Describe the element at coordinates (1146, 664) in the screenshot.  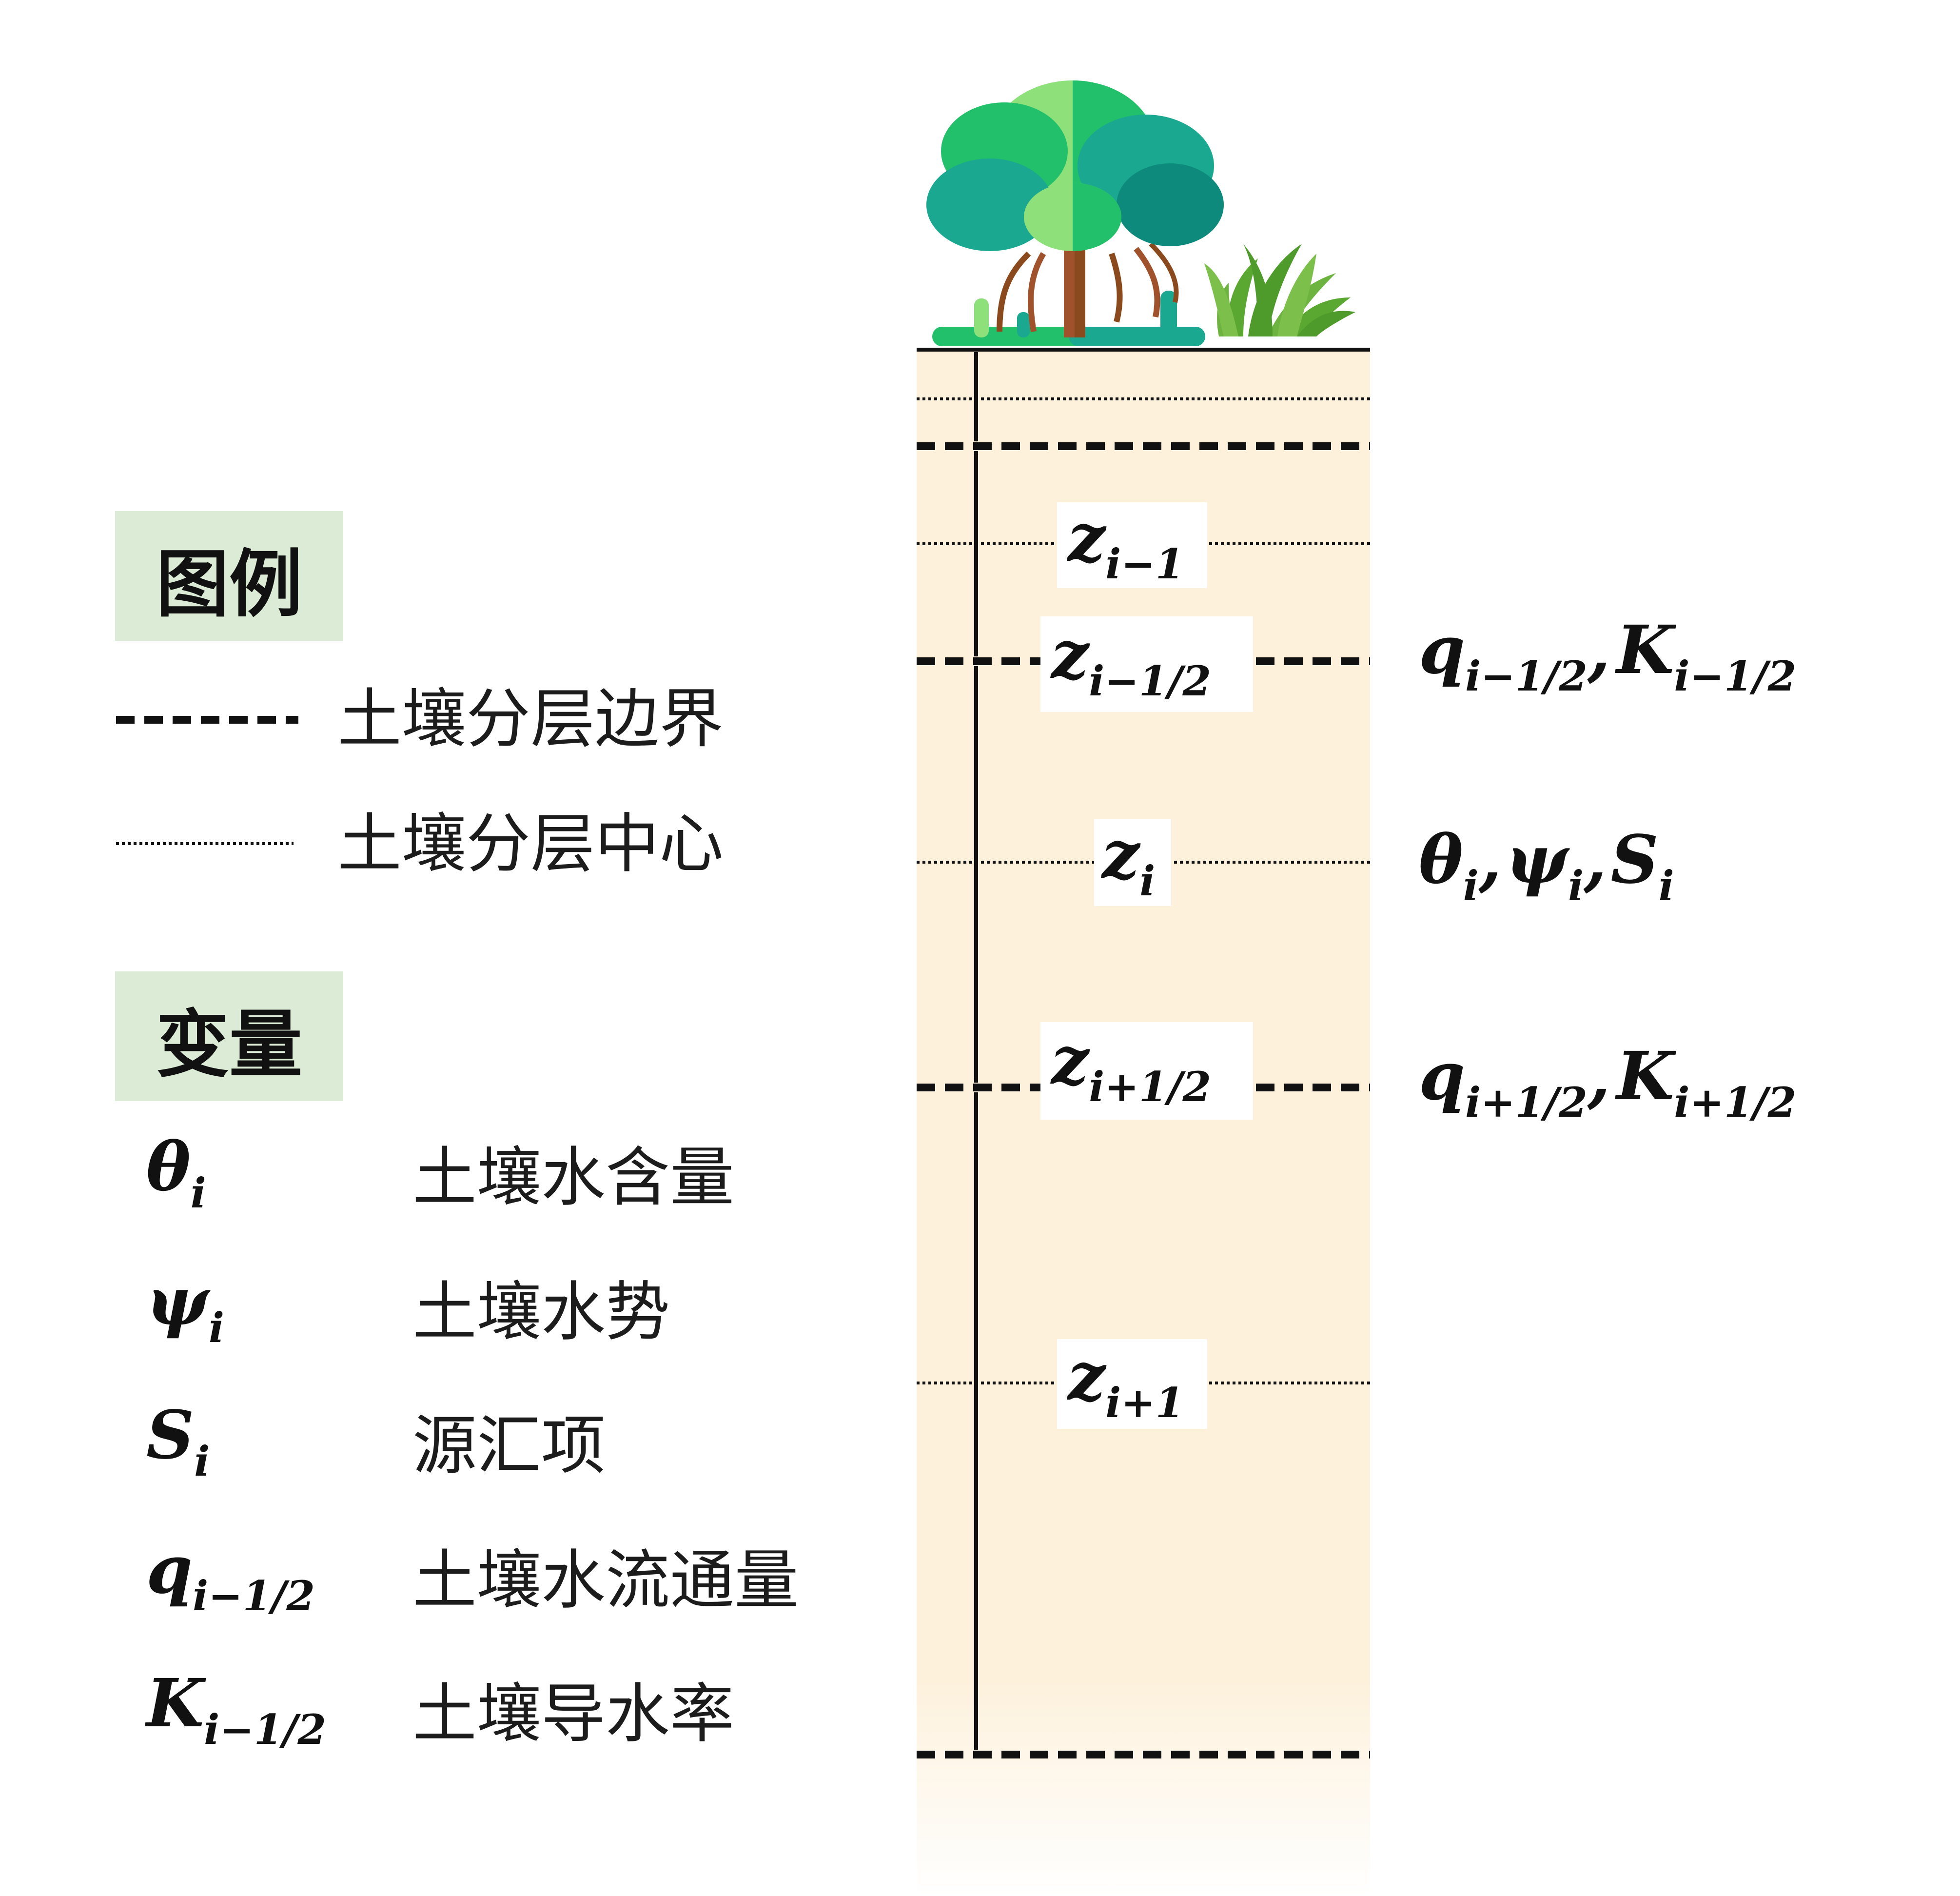
I see `depth-label-z-imh: zi−1/2` at that location.